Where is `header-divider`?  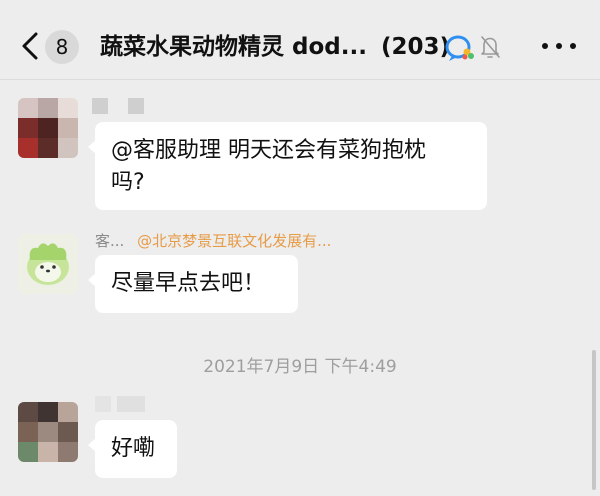
header-divider is located at coordinates (300, 79).